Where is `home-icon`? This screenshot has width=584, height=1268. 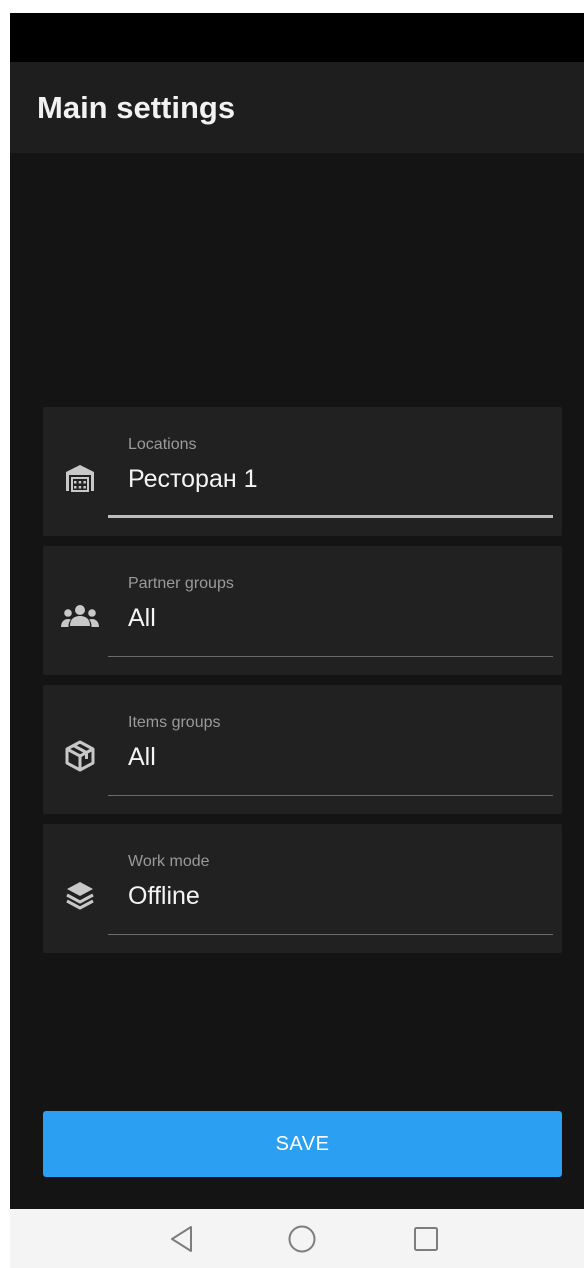 home-icon is located at coordinates (302, 1239).